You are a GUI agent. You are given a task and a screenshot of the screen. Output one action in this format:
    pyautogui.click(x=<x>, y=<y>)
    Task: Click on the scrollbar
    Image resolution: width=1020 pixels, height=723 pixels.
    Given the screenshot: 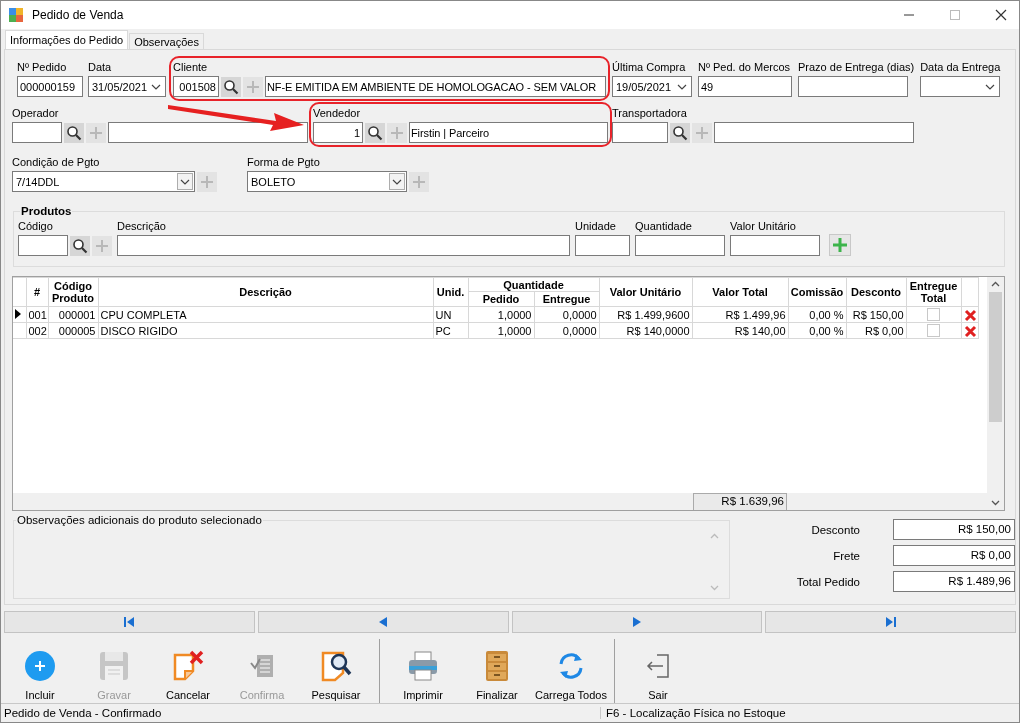 What is the action you would take?
    pyautogui.click(x=995, y=393)
    